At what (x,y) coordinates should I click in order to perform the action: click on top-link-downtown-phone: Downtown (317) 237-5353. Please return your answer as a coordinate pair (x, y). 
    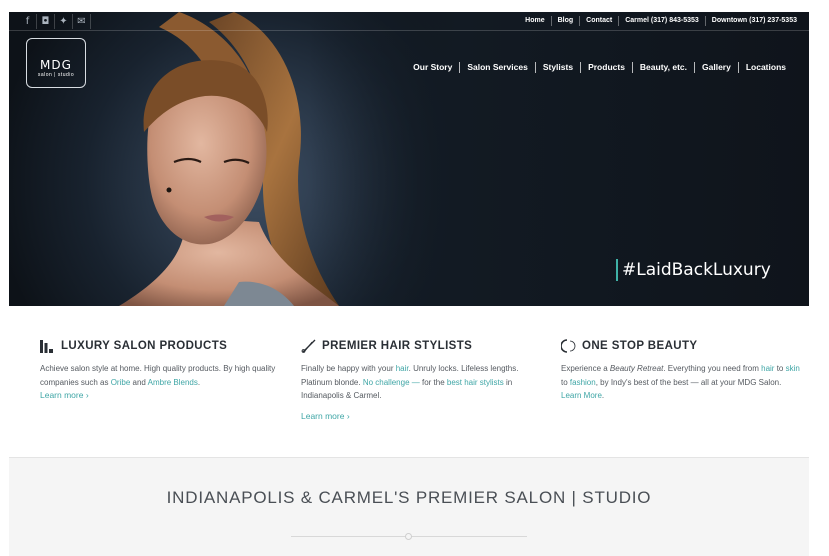
    Looking at the image, I should click on (753, 21).